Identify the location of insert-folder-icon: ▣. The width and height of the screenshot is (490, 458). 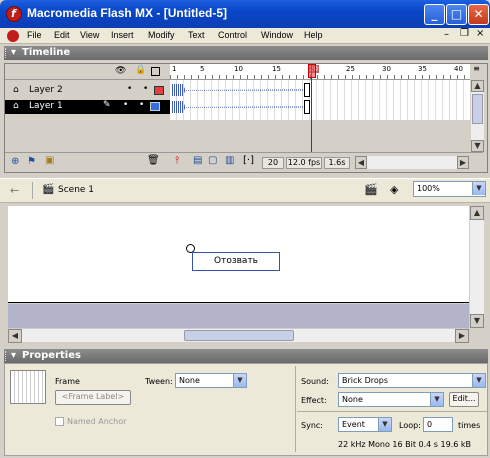
(49, 160).